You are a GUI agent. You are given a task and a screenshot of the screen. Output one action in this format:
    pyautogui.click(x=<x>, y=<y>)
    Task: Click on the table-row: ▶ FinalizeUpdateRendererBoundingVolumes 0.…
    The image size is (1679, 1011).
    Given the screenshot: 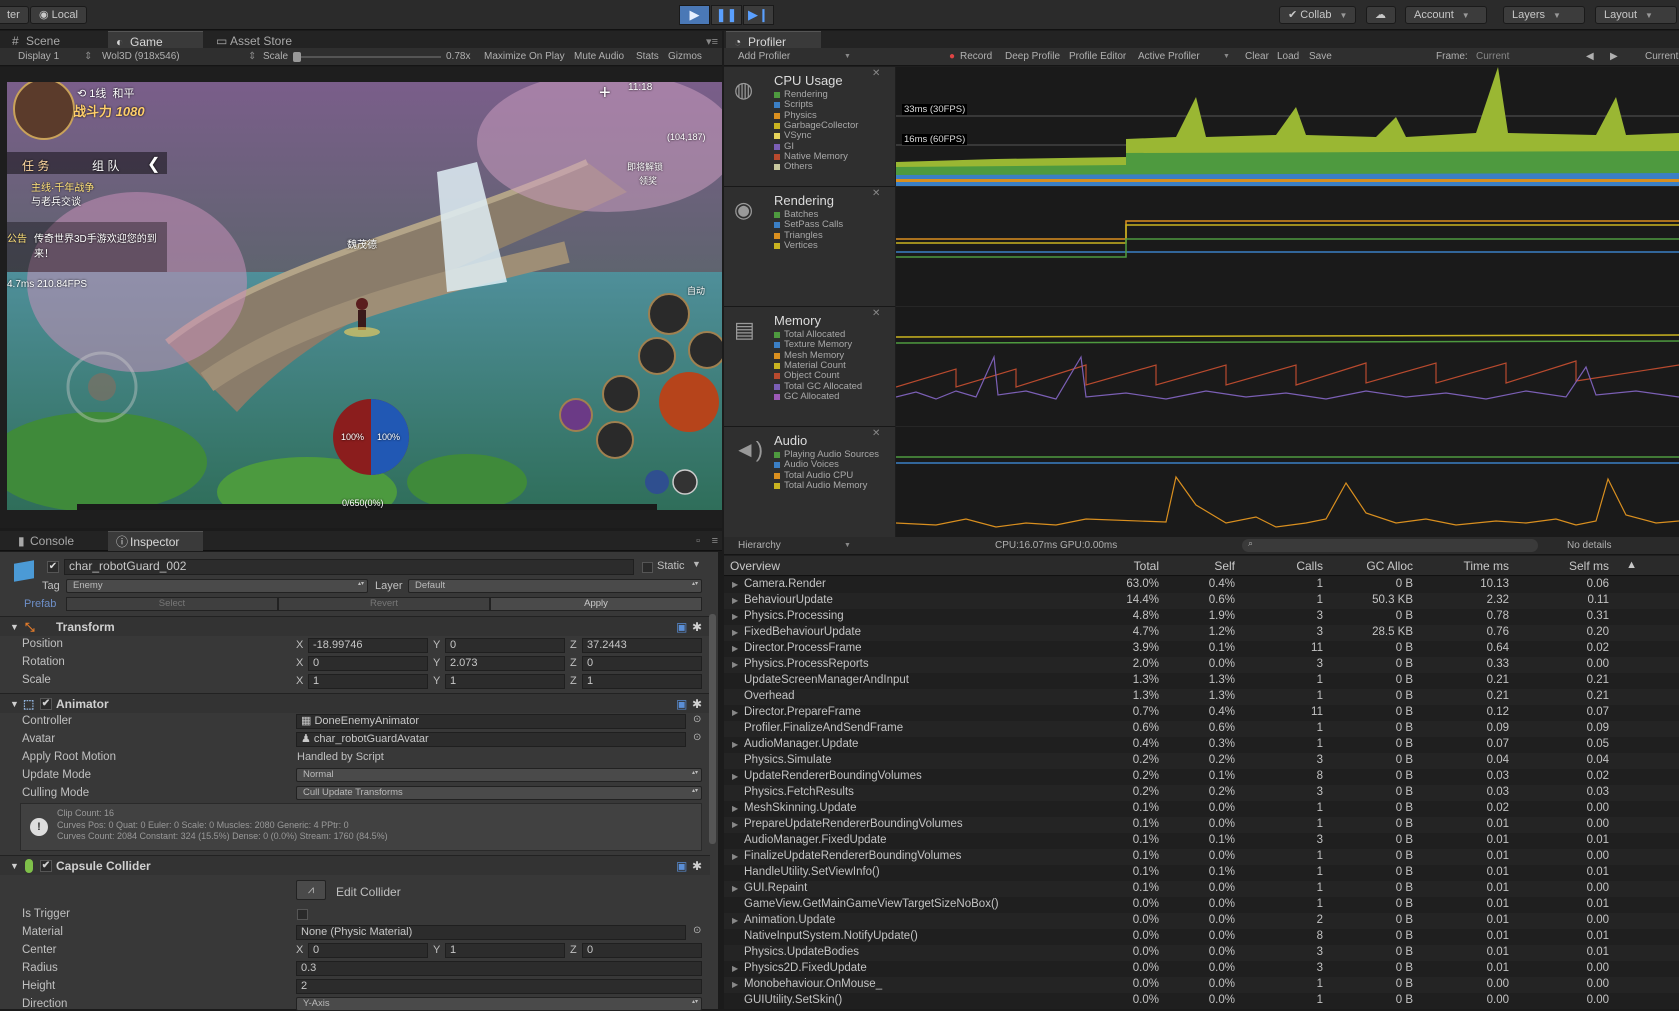 What is the action you would take?
    pyautogui.click(x=1201, y=857)
    